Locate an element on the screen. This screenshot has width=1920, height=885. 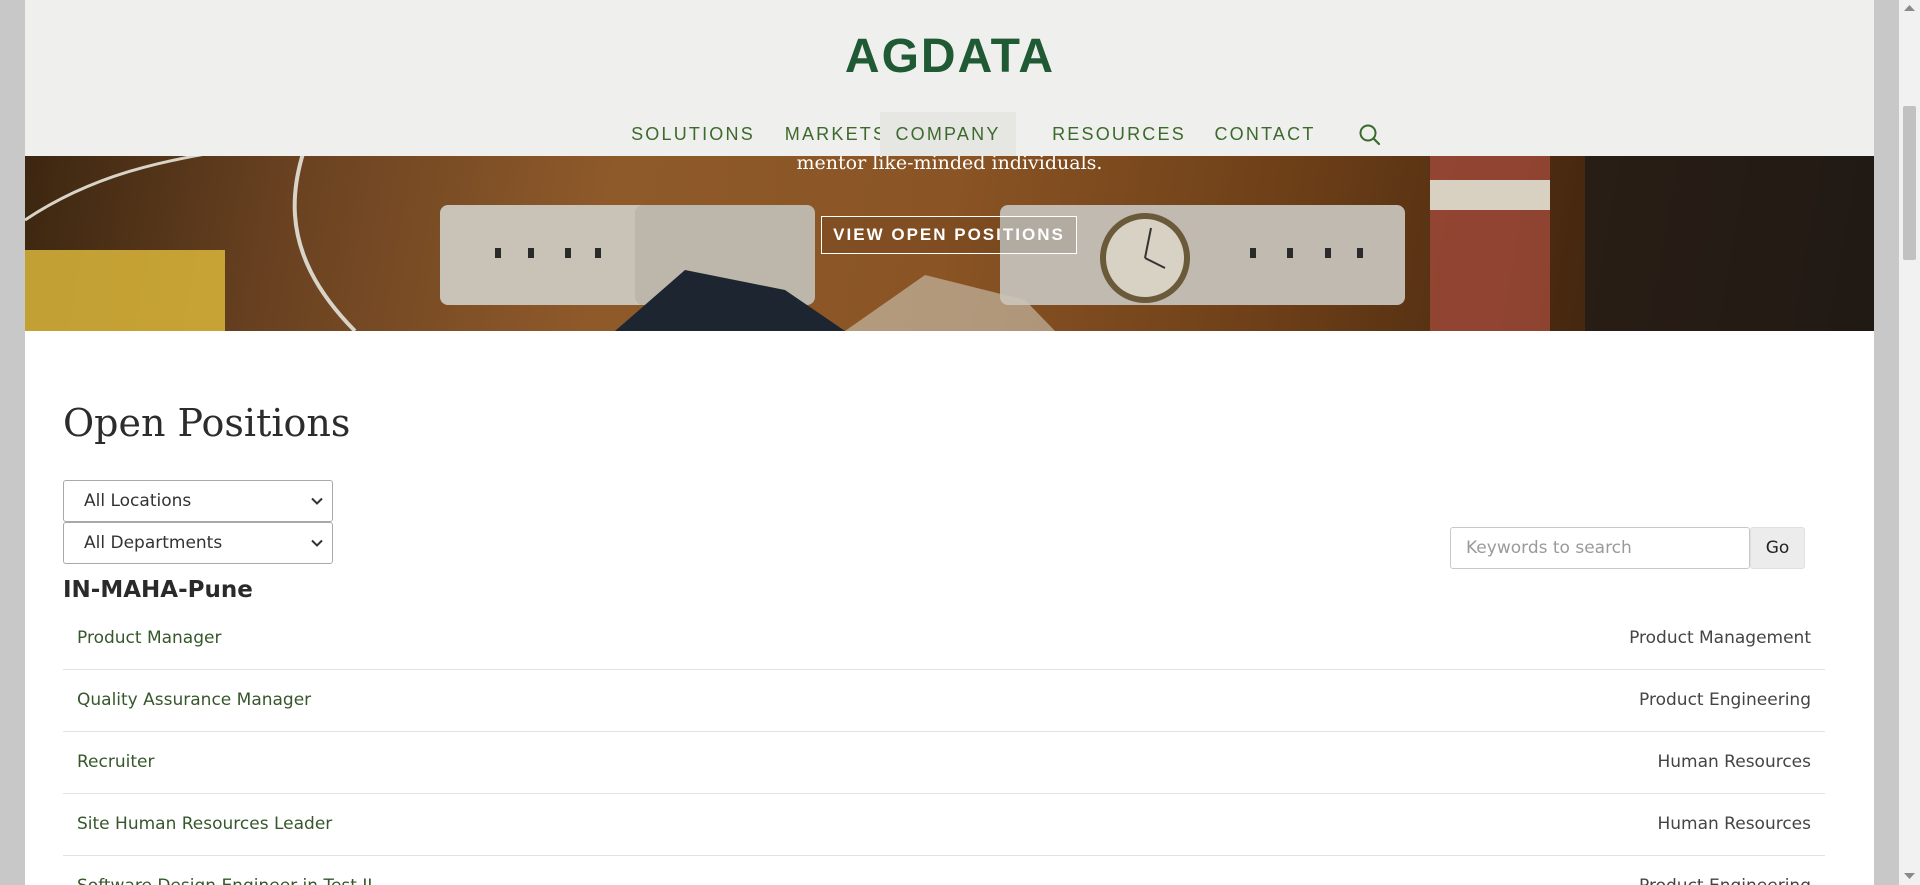
location-select-value: All Locations is located at coordinates (138, 501).